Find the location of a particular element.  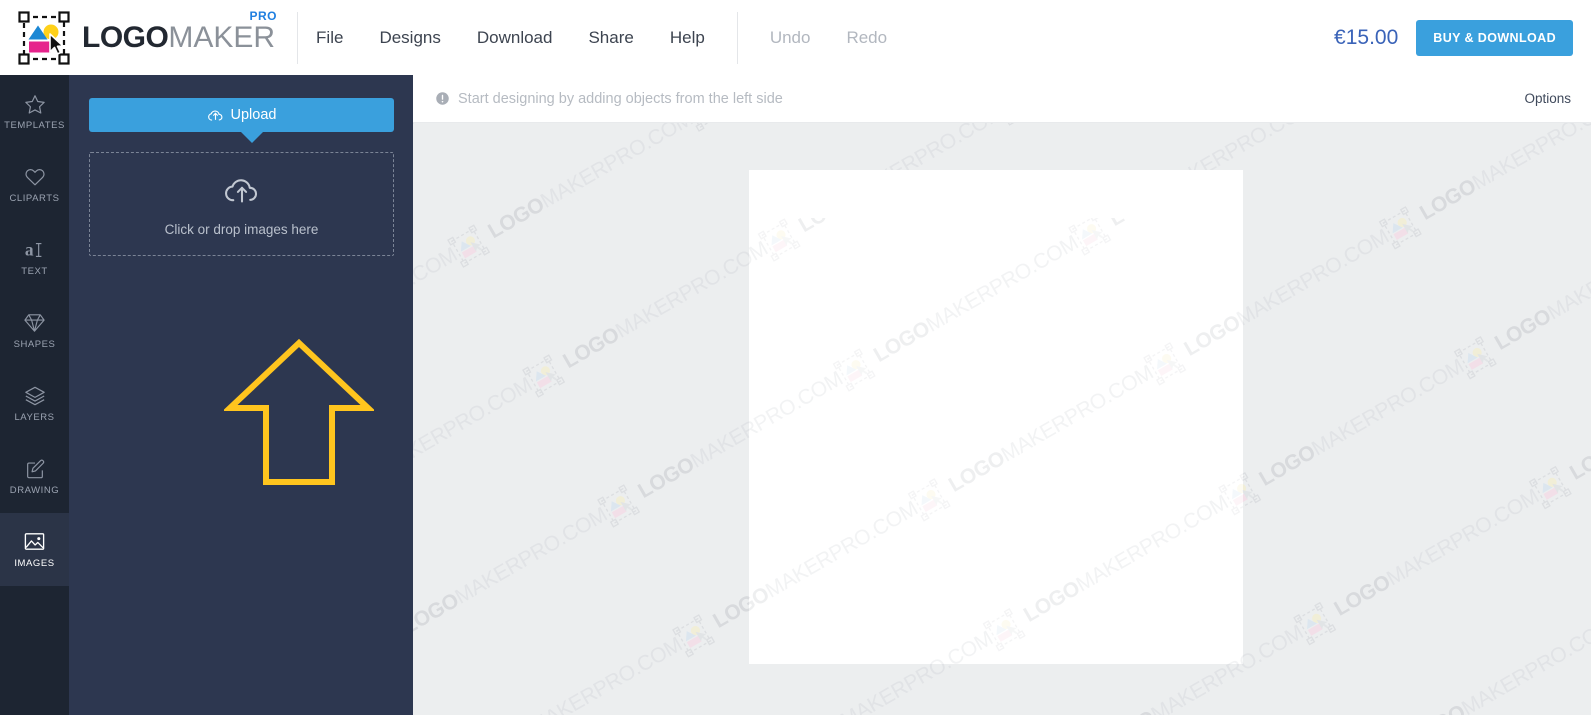

menu-item-file: File is located at coordinates (329, 37).